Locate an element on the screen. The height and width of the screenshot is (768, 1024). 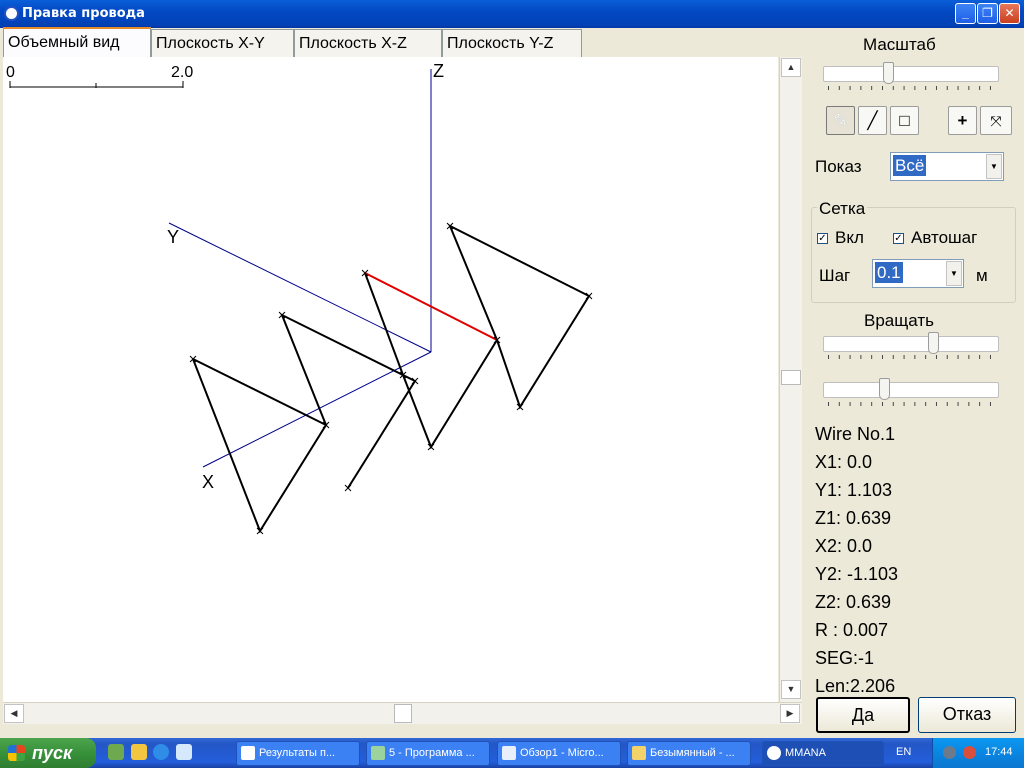
select-icon: ✎ is located at coordinates (840, 120).